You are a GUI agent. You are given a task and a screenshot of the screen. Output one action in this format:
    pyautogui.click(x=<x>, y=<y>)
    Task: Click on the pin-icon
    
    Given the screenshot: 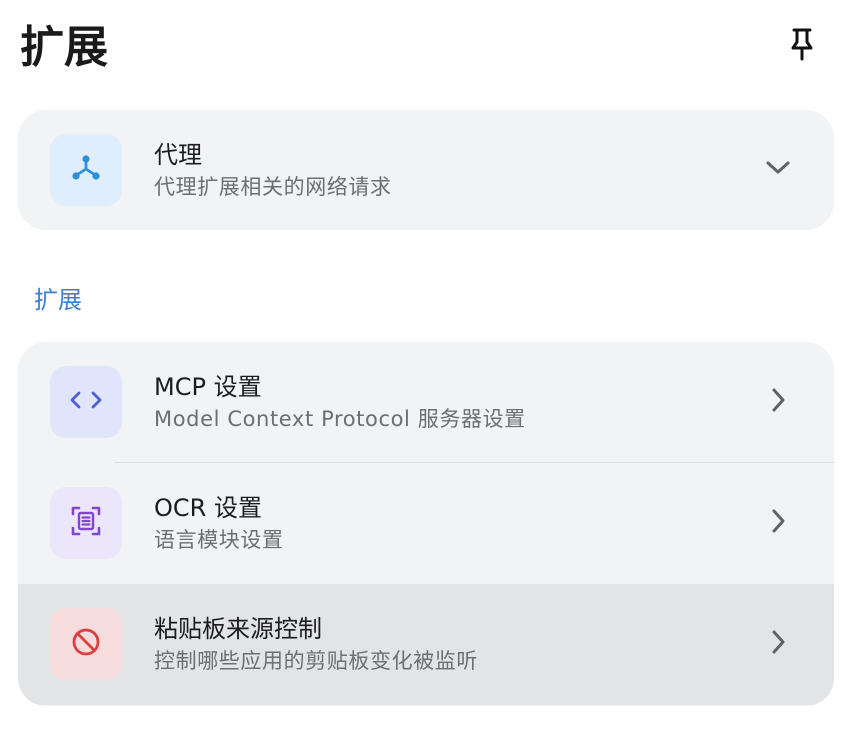 What is the action you would take?
    pyautogui.click(x=802, y=46)
    